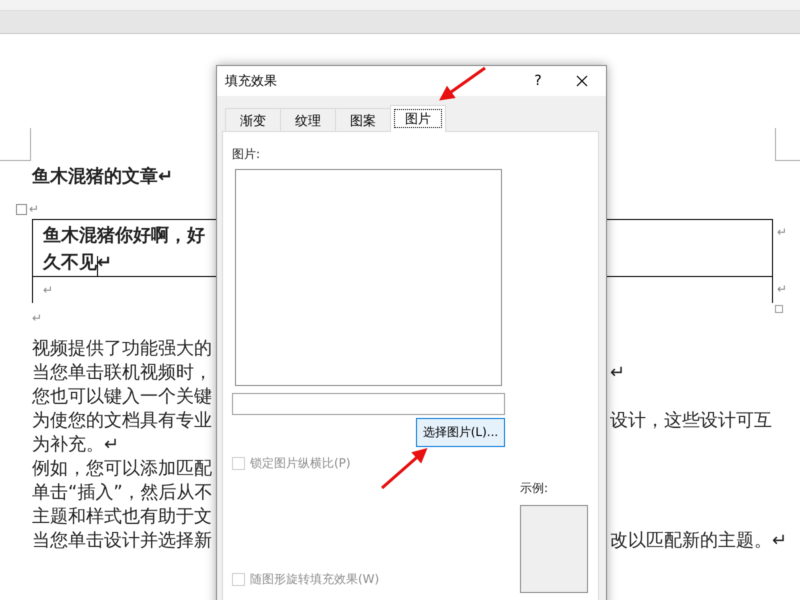 Image resolution: width=800 pixels, height=600 pixels. Describe the element at coordinates (21, 209) in the screenshot. I see `move-handle-icon` at that location.